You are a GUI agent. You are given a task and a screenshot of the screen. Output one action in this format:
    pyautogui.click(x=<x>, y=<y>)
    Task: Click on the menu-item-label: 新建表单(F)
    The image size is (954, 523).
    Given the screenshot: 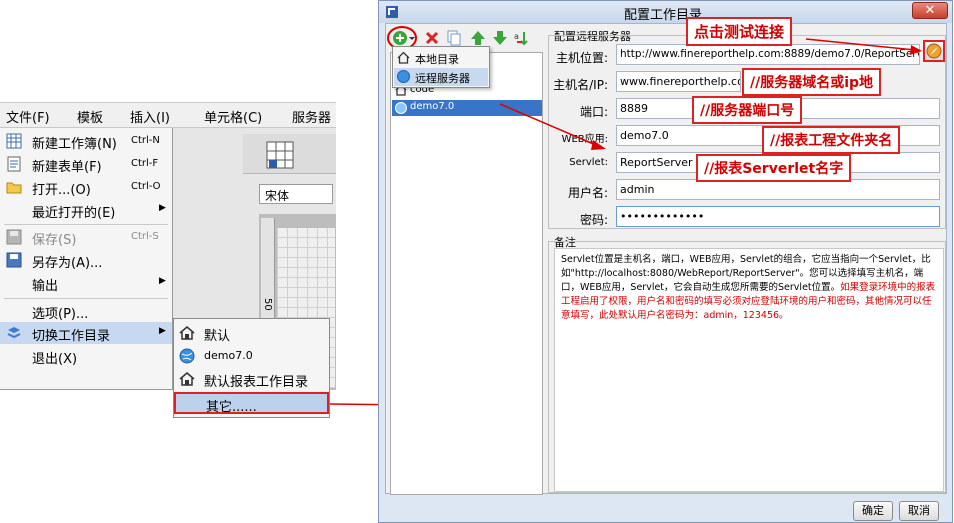 What is the action you would take?
    pyautogui.click(x=67, y=167)
    